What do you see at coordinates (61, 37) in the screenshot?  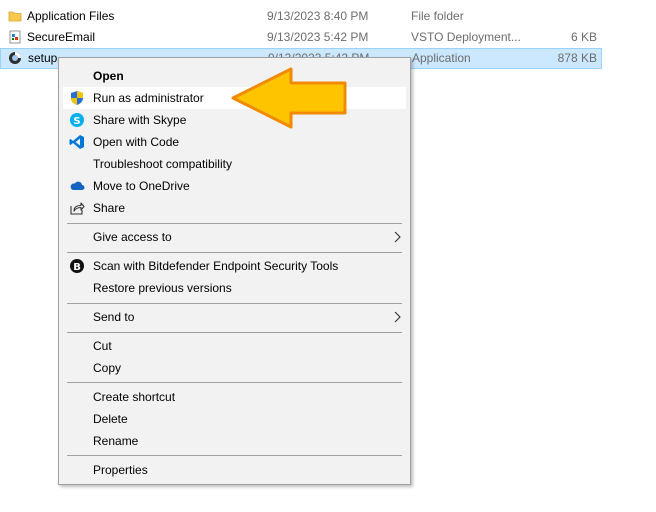 I see `file-name: SecureEmail` at bounding box center [61, 37].